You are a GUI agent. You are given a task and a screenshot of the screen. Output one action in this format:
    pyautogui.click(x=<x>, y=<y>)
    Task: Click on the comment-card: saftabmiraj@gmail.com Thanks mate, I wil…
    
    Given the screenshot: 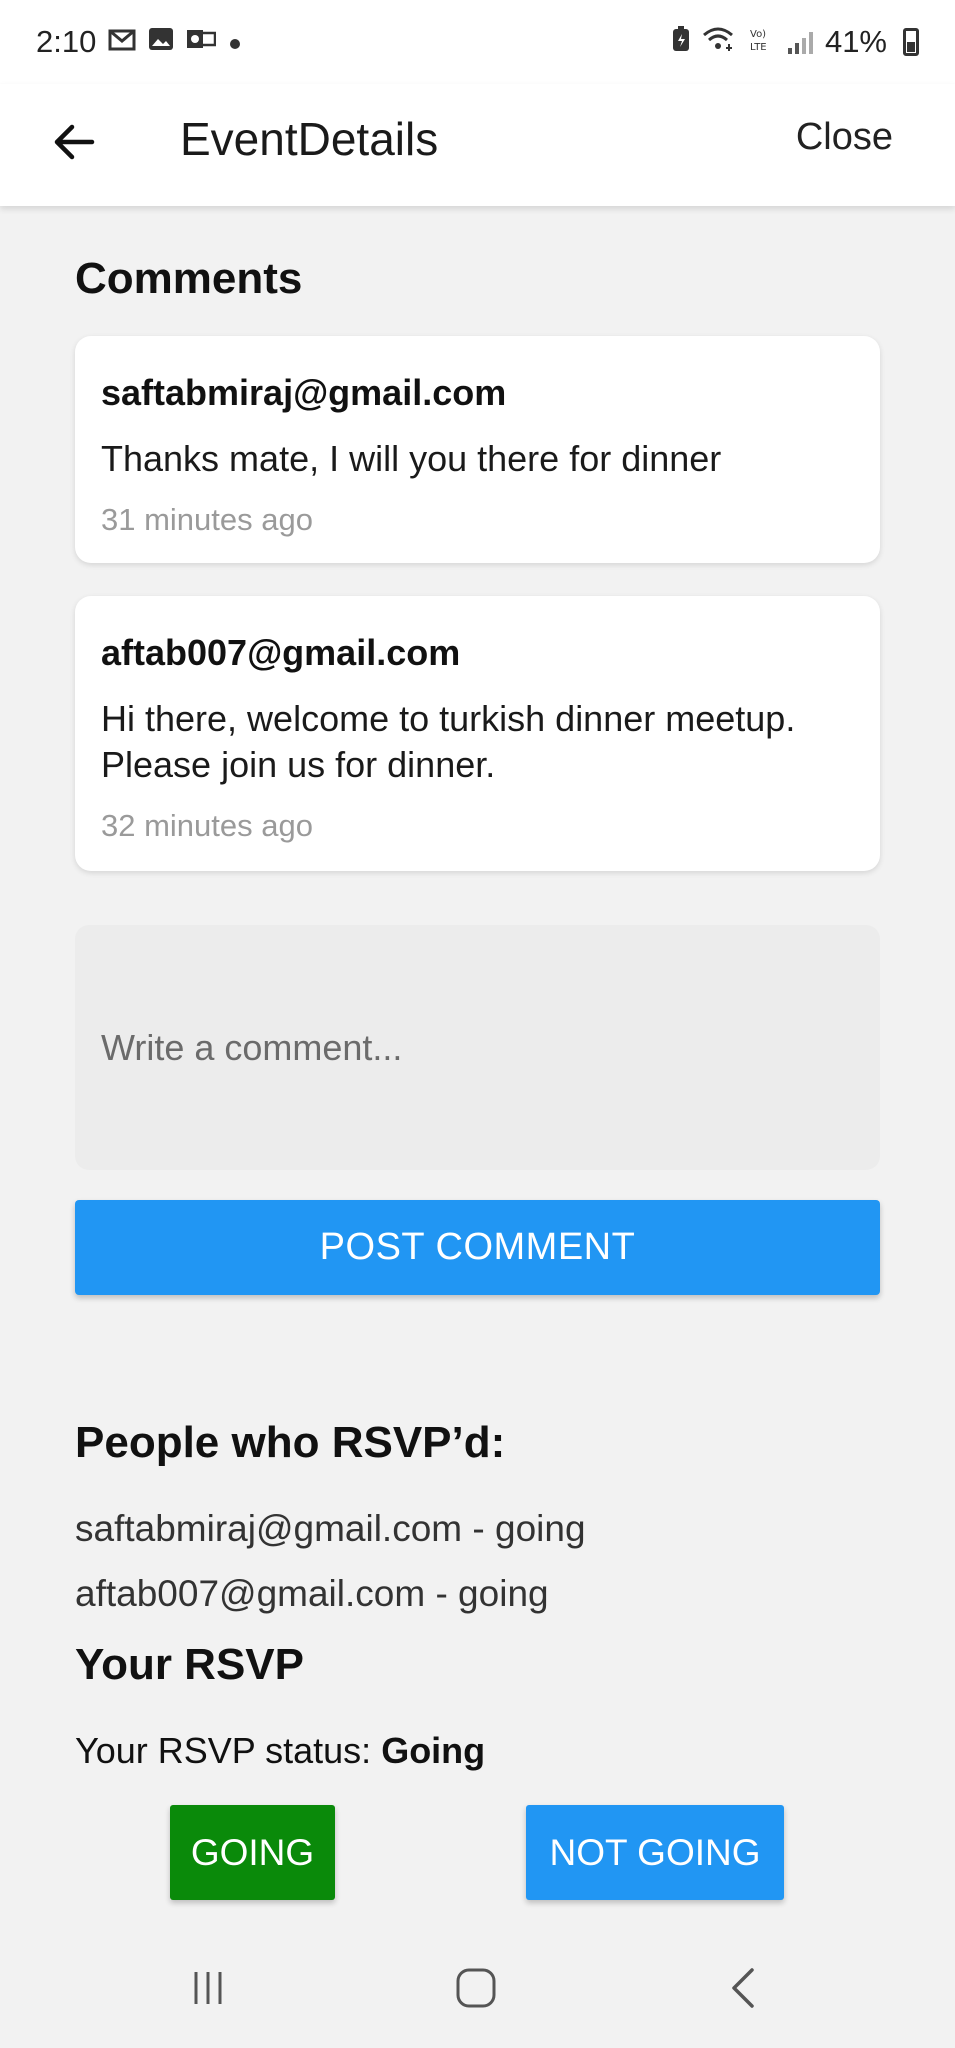 What is the action you would take?
    pyautogui.click(x=477, y=449)
    